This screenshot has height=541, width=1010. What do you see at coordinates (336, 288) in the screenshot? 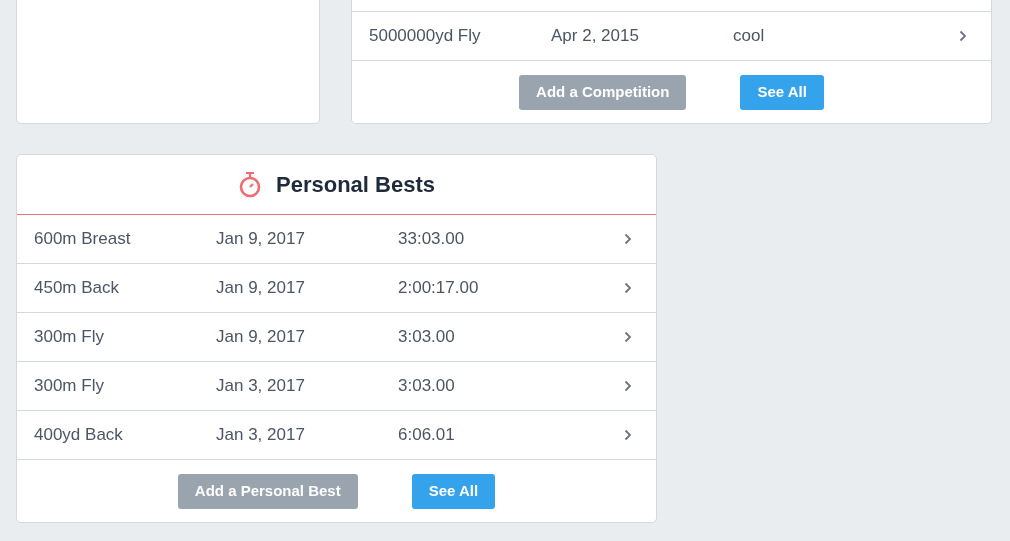
I see `list-row: 450m Back Jan 9, 2017 2:00:17.00` at bounding box center [336, 288].